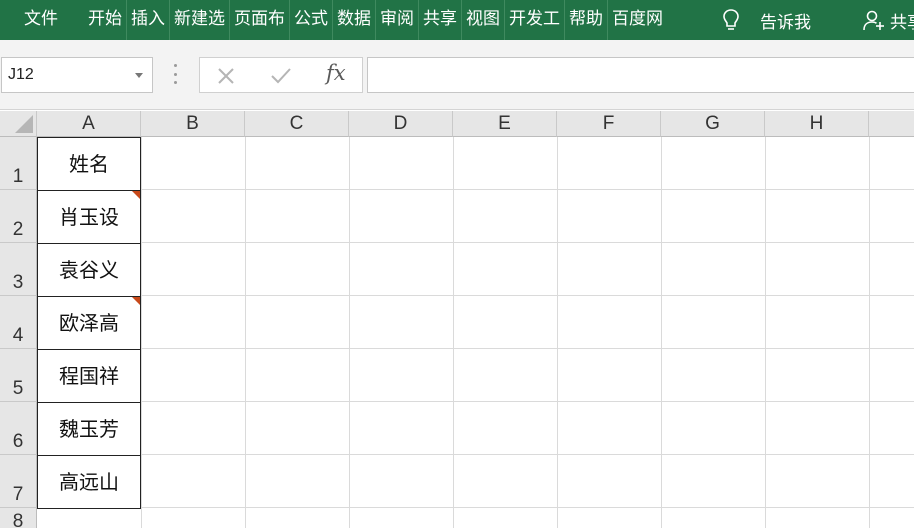 The height and width of the screenshot is (528, 914). What do you see at coordinates (873, 20) in the screenshot?
I see `person-add-icon` at bounding box center [873, 20].